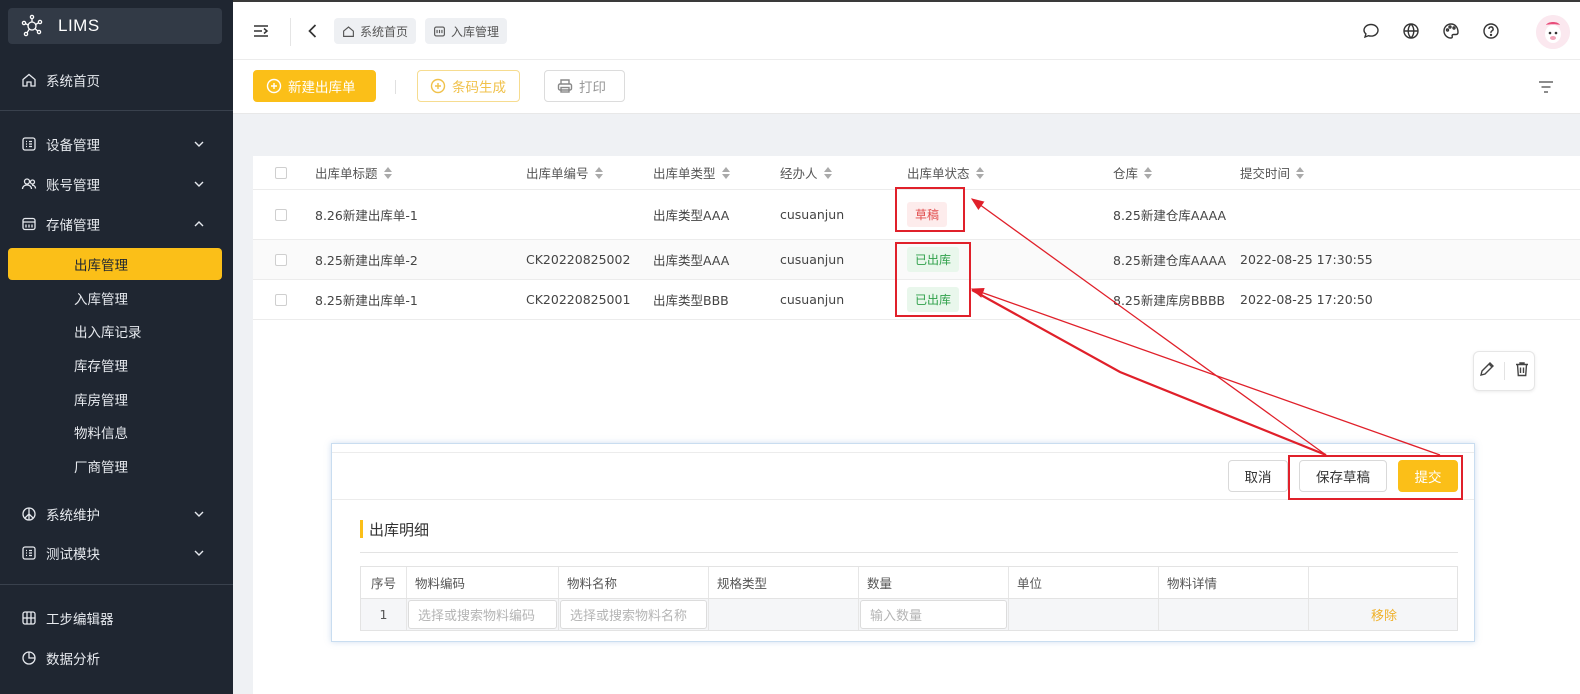  What do you see at coordinates (375, 31) in the screenshot?
I see `breadcrumb-home: 系统首页` at bounding box center [375, 31].